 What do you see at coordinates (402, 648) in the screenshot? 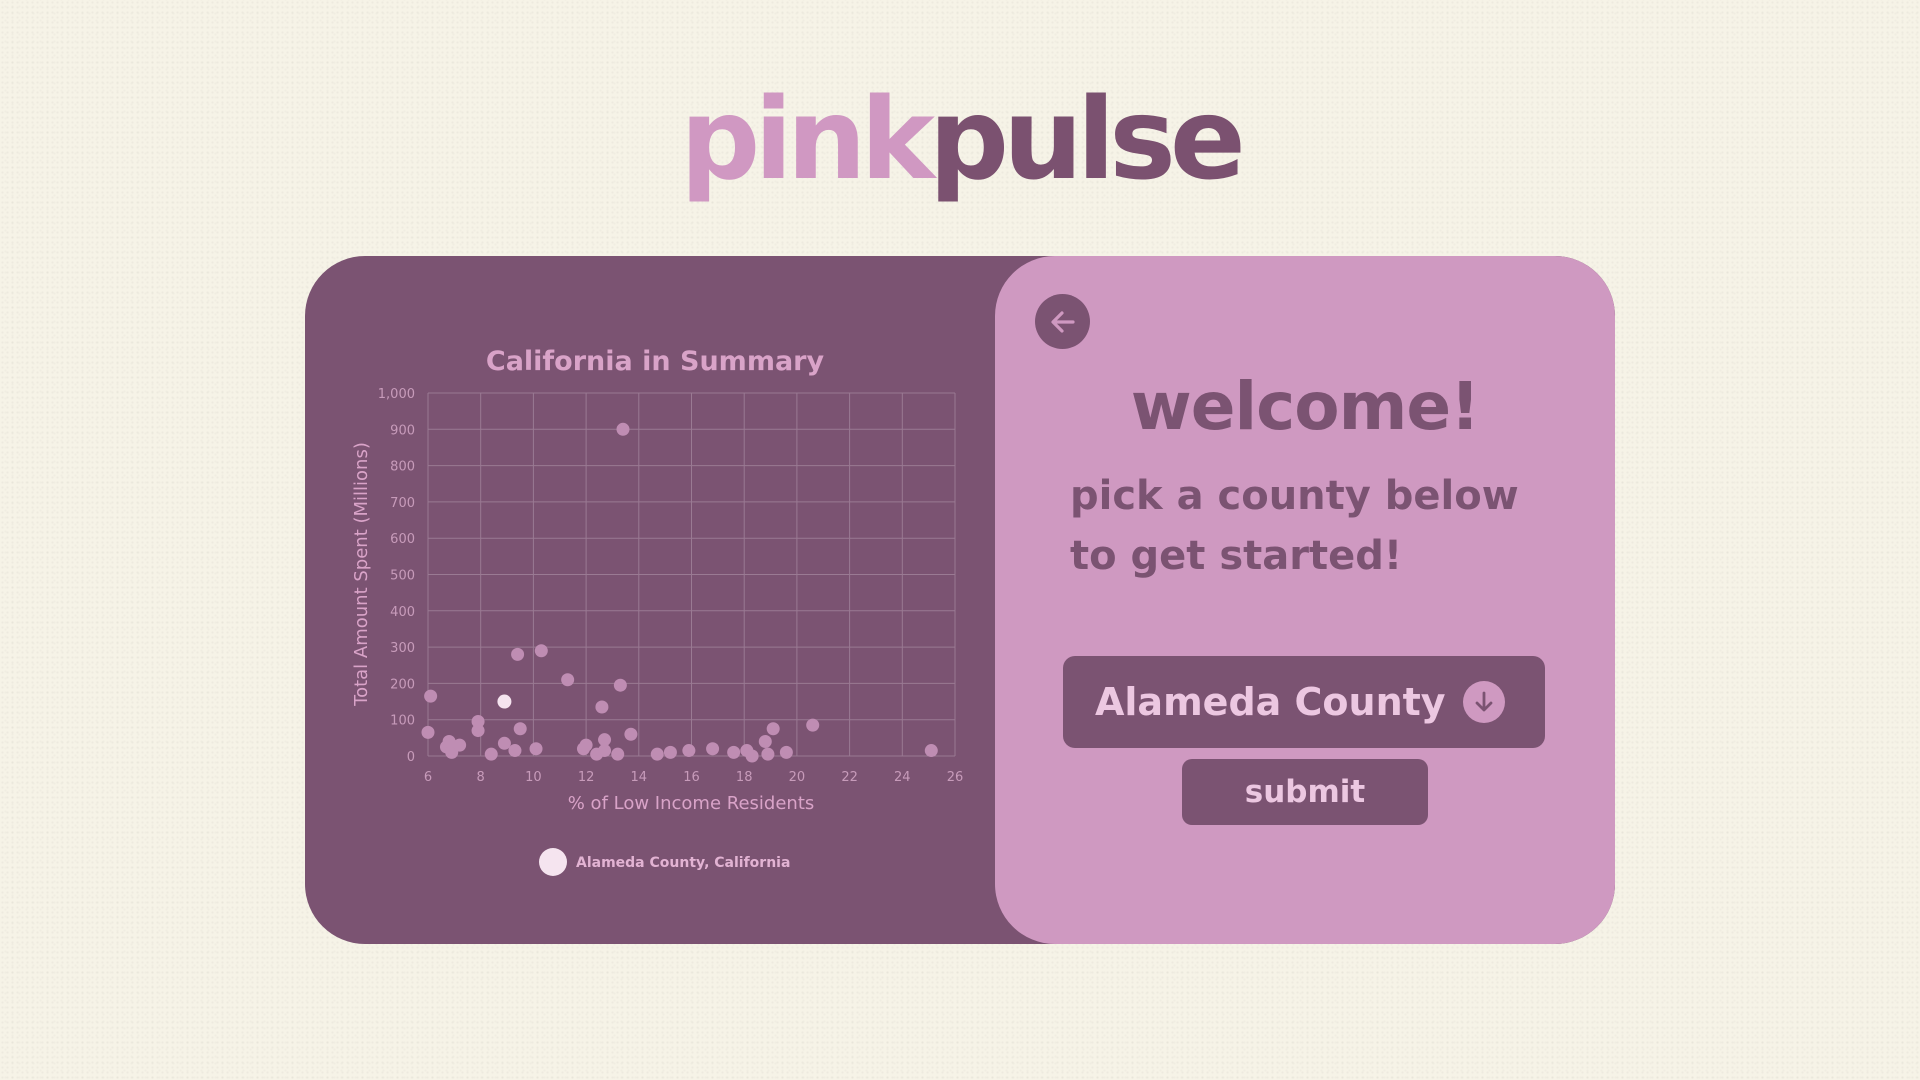
I see `y-tick-label: 300` at bounding box center [402, 648].